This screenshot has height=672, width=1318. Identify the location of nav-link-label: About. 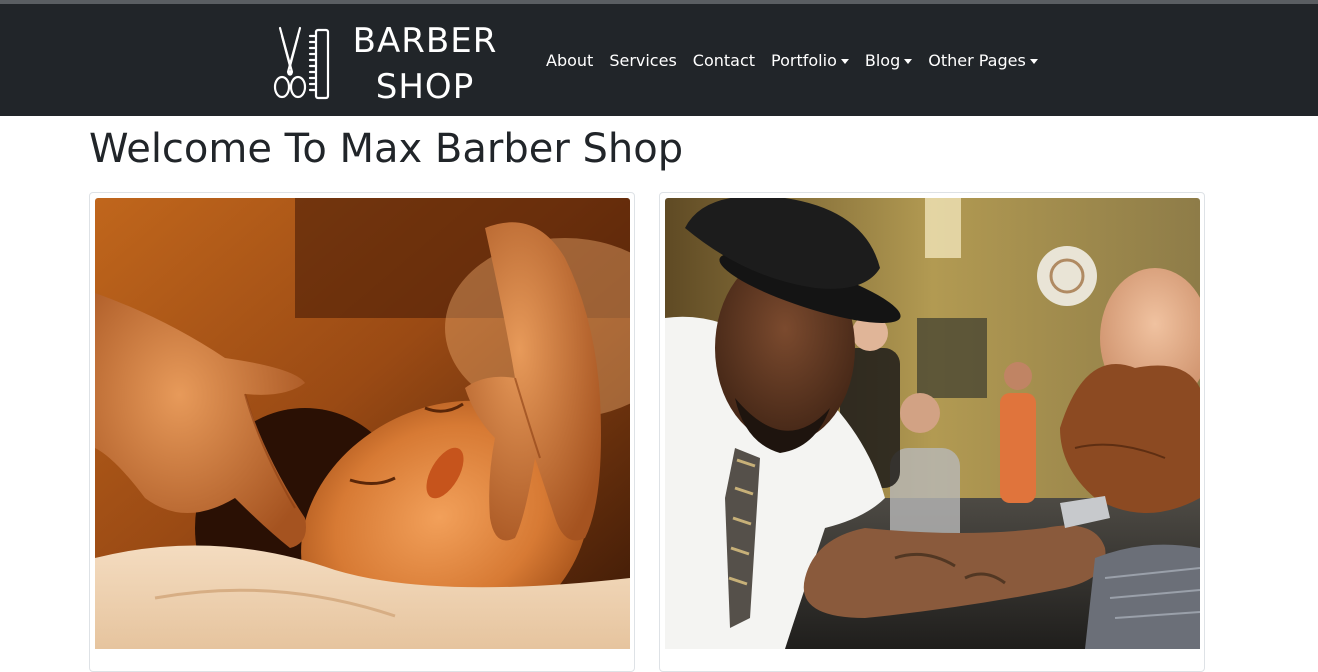
(570, 60).